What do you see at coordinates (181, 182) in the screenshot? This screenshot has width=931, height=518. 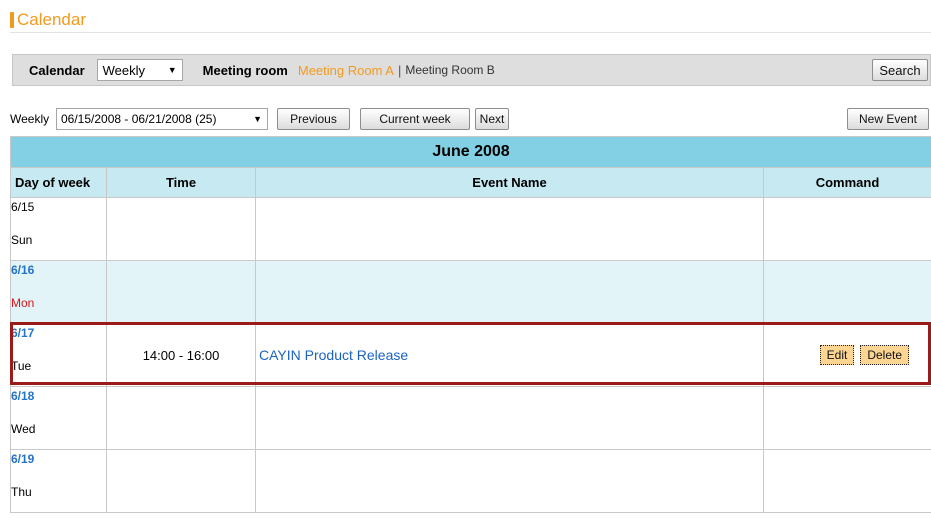 I see `column-header-time: Time` at bounding box center [181, 182].